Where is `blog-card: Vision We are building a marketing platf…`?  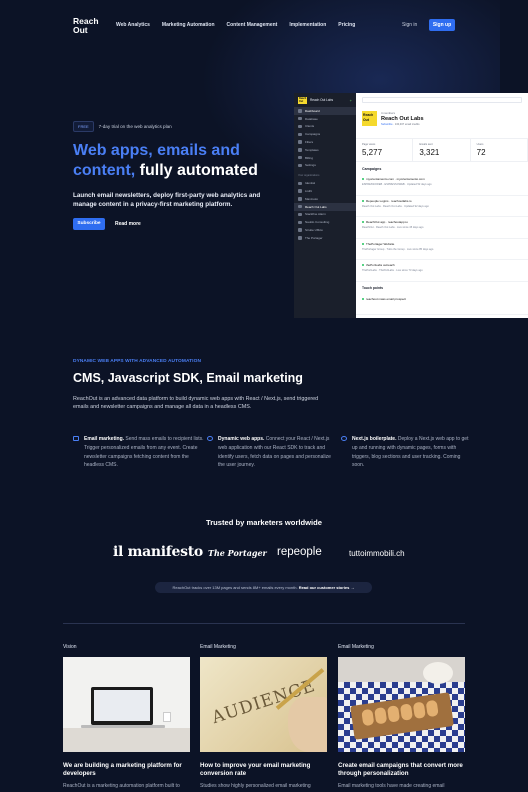 blog-card: Vision We are building a marketing platf… is located at coordinates (126, 716).